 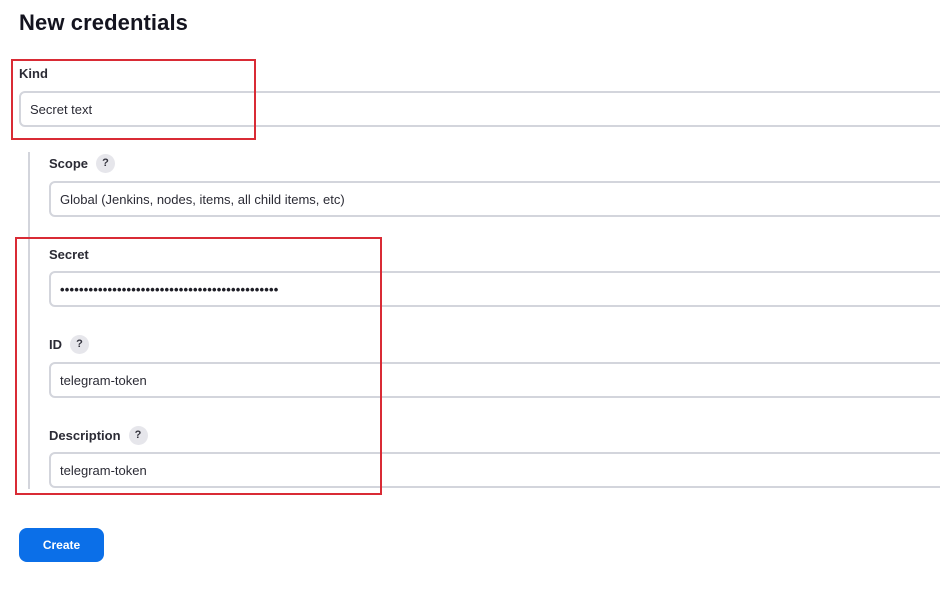 I want to click on kind-label-text: Kind, so click(x=33, y=73).